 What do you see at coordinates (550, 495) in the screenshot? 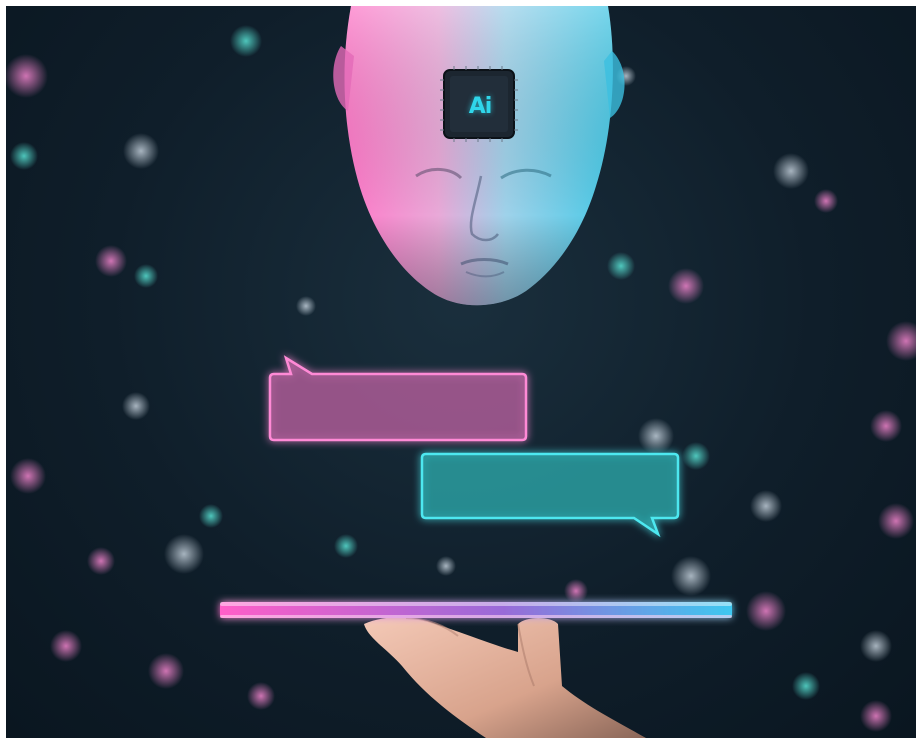
I see `chat-bubble-right-icon` at bounding box center [550, 495].